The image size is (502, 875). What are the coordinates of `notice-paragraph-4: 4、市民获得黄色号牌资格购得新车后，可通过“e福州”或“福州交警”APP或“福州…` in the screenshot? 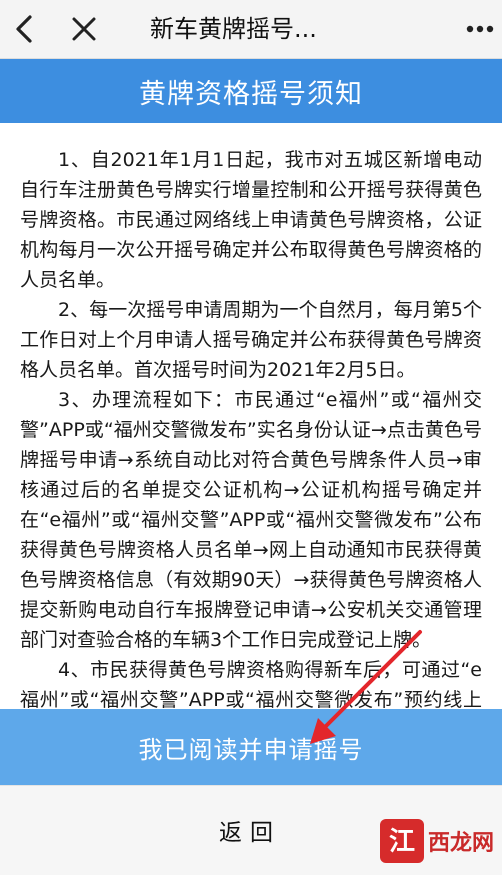 It's located at (251, 684).